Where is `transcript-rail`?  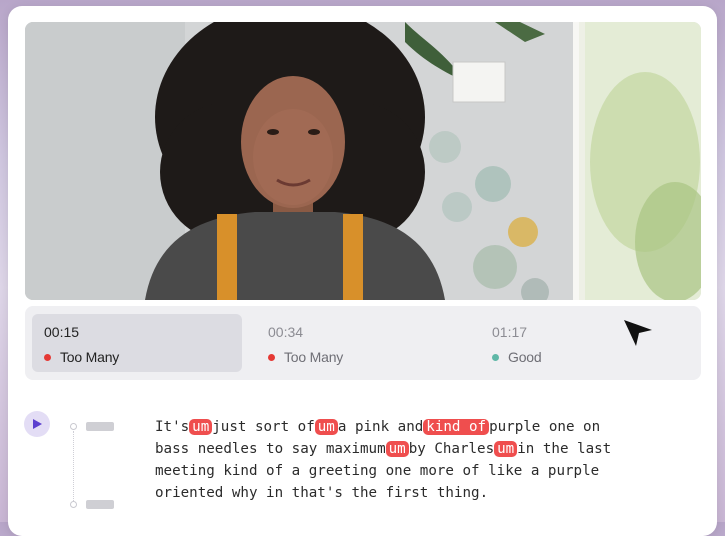 transcript-rail is located at coordinates (73, 467).